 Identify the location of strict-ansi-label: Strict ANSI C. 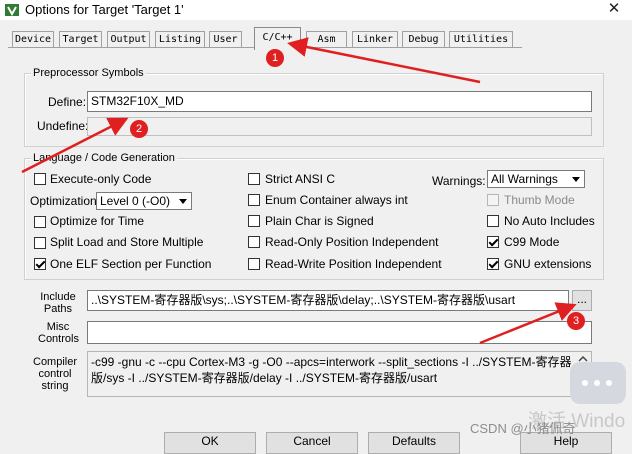
(300, 179).